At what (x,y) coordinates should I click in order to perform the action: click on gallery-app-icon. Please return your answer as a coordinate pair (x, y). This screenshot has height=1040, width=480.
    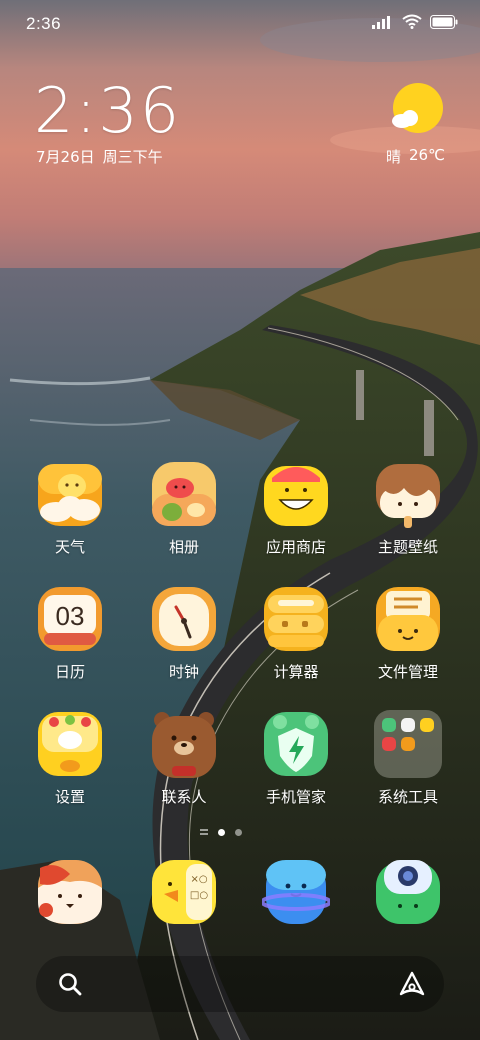
    Looking at the image, I should click on (184, 494).